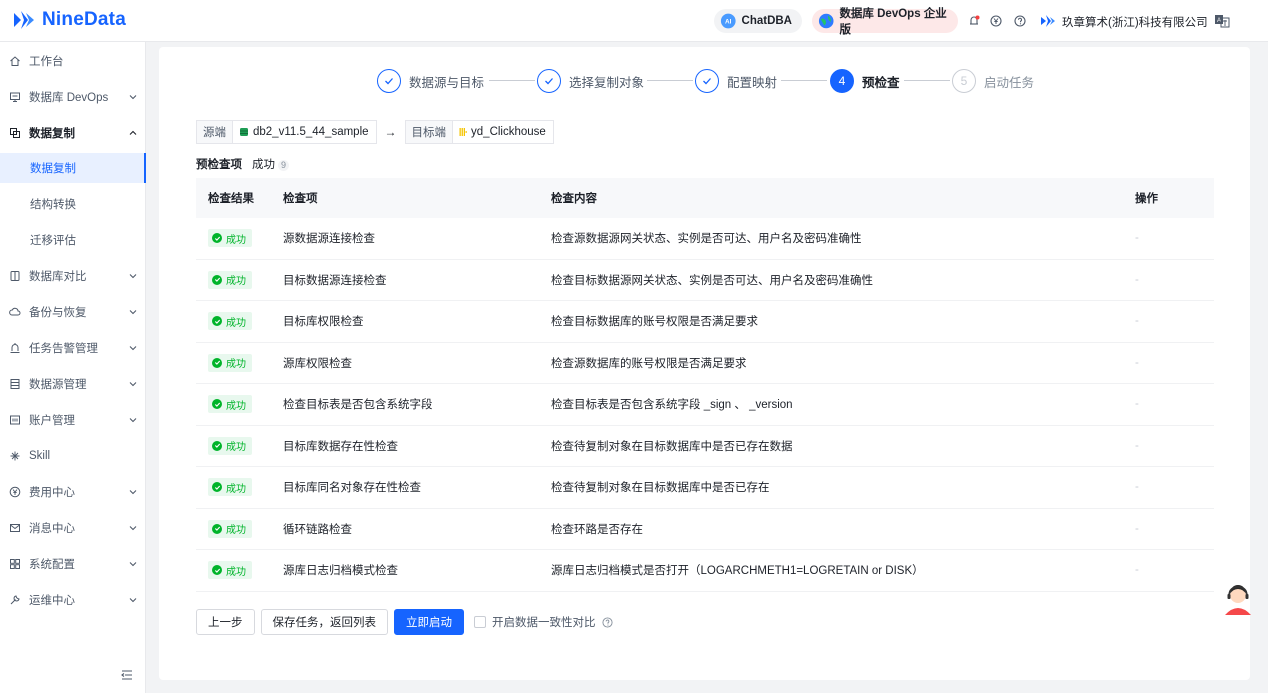 The width and height of the screenshot is (1268, 693). I want to click on column-header: 检查内容, so click(574, 199).